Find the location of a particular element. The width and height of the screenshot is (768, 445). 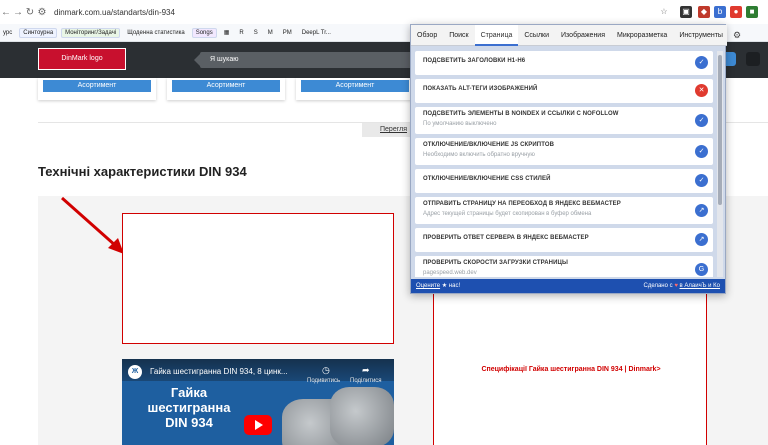

popup-footer: Оцените ★ нас! Сделано с ♥ в АлаичЪ и Ко is located at coordinates (568, 286).